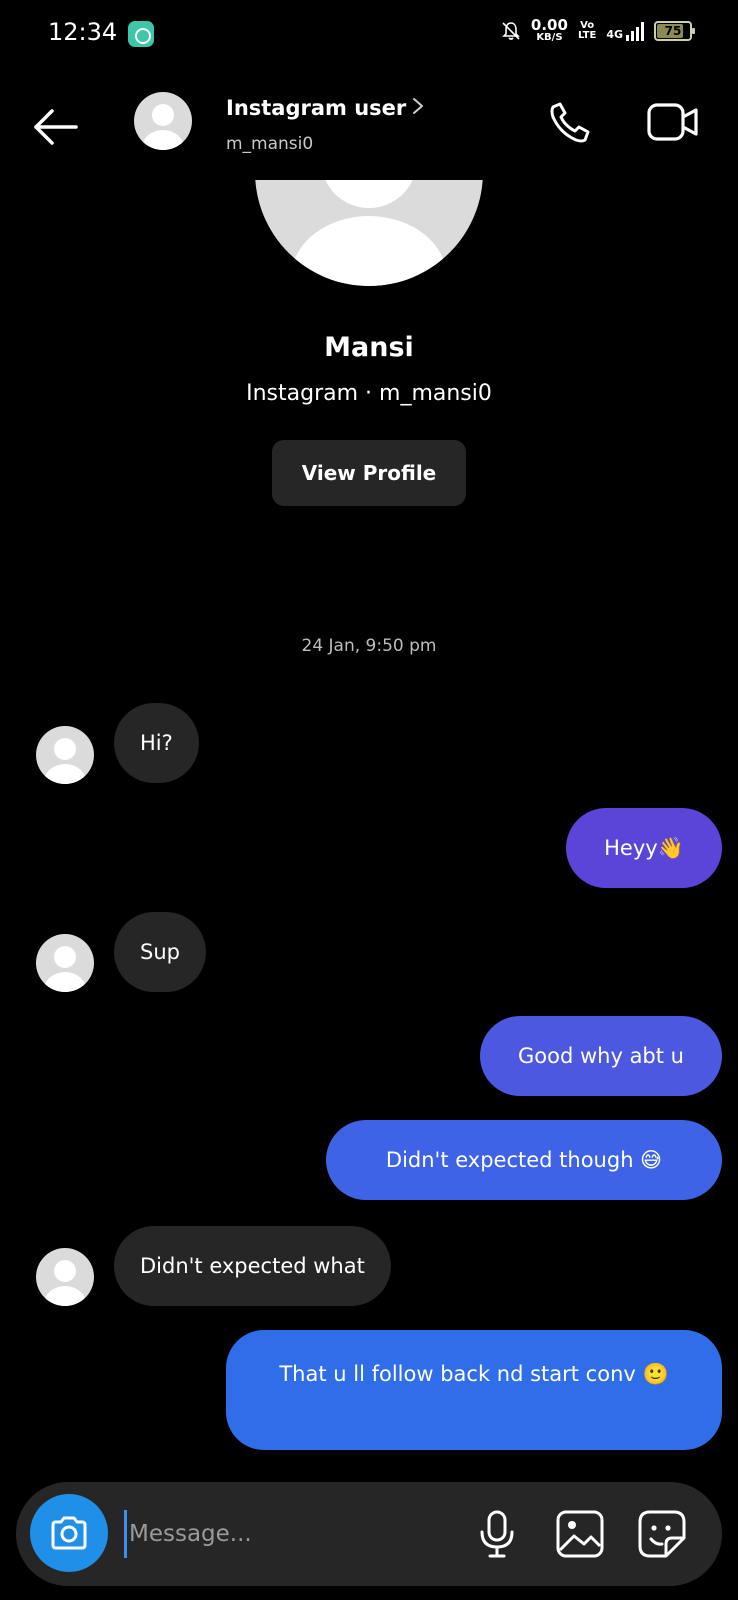  I want to click on message-incoming: Sup, so click(160, 952).